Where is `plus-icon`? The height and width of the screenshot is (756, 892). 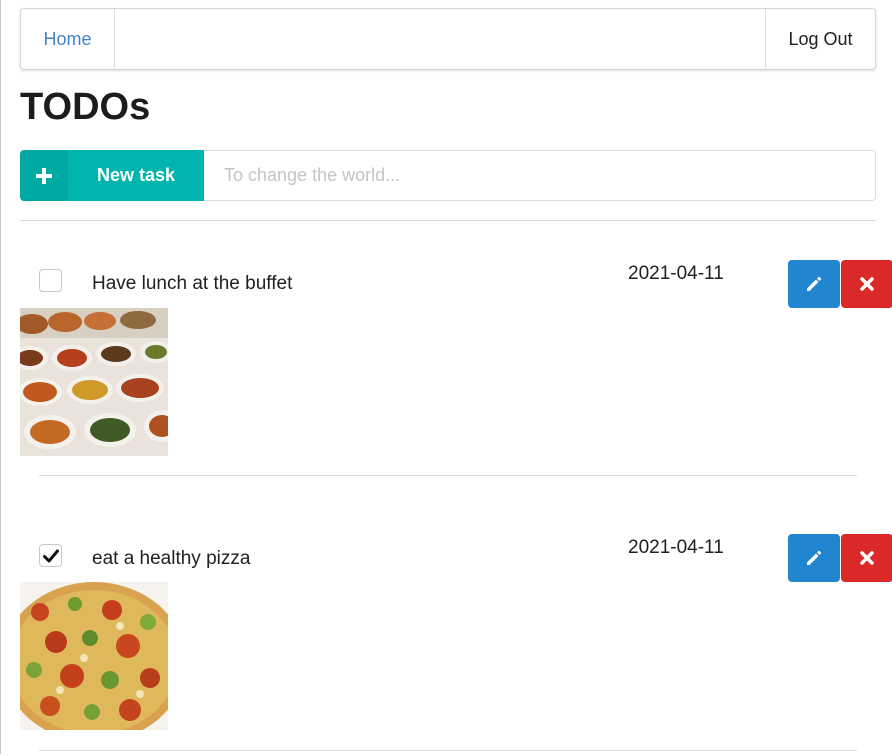
plus-icon is located at coordinates (44, 175).